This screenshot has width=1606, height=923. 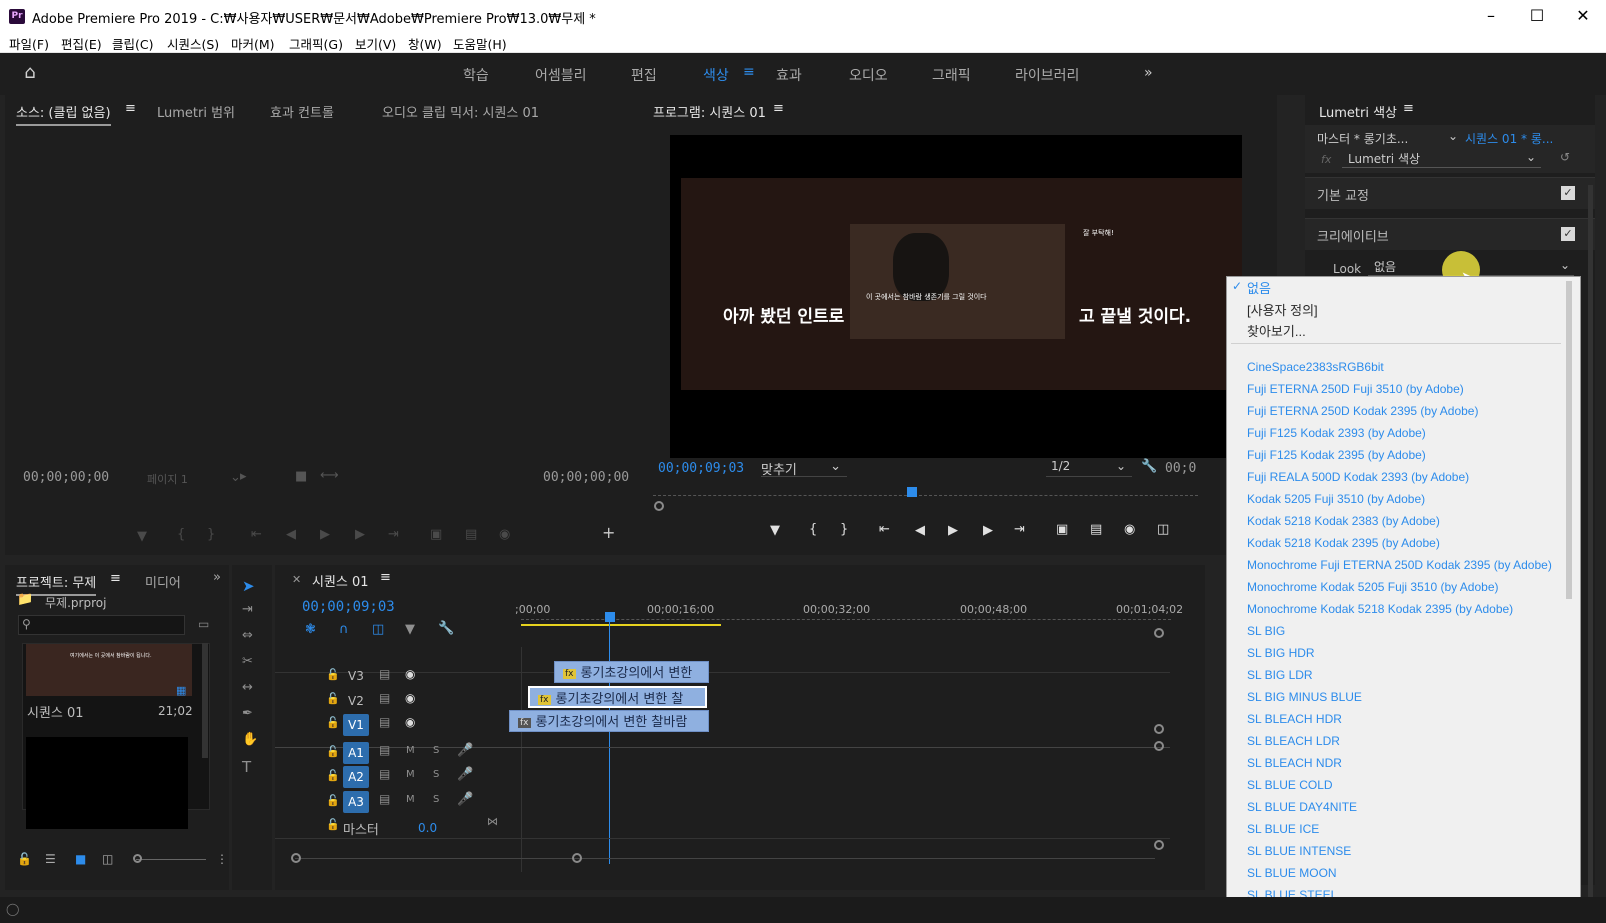 I want to click on look-option-lut: Fuji ETERNA 250D Fuji 3510 (by Adobe), so click(x=1355, y=389).